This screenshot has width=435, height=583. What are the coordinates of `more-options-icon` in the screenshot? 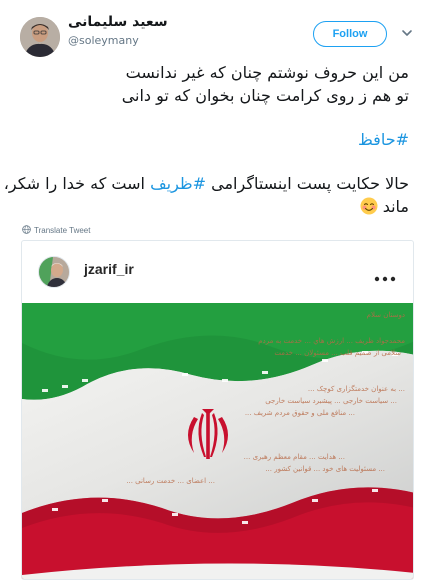 It's located at (385, 274).